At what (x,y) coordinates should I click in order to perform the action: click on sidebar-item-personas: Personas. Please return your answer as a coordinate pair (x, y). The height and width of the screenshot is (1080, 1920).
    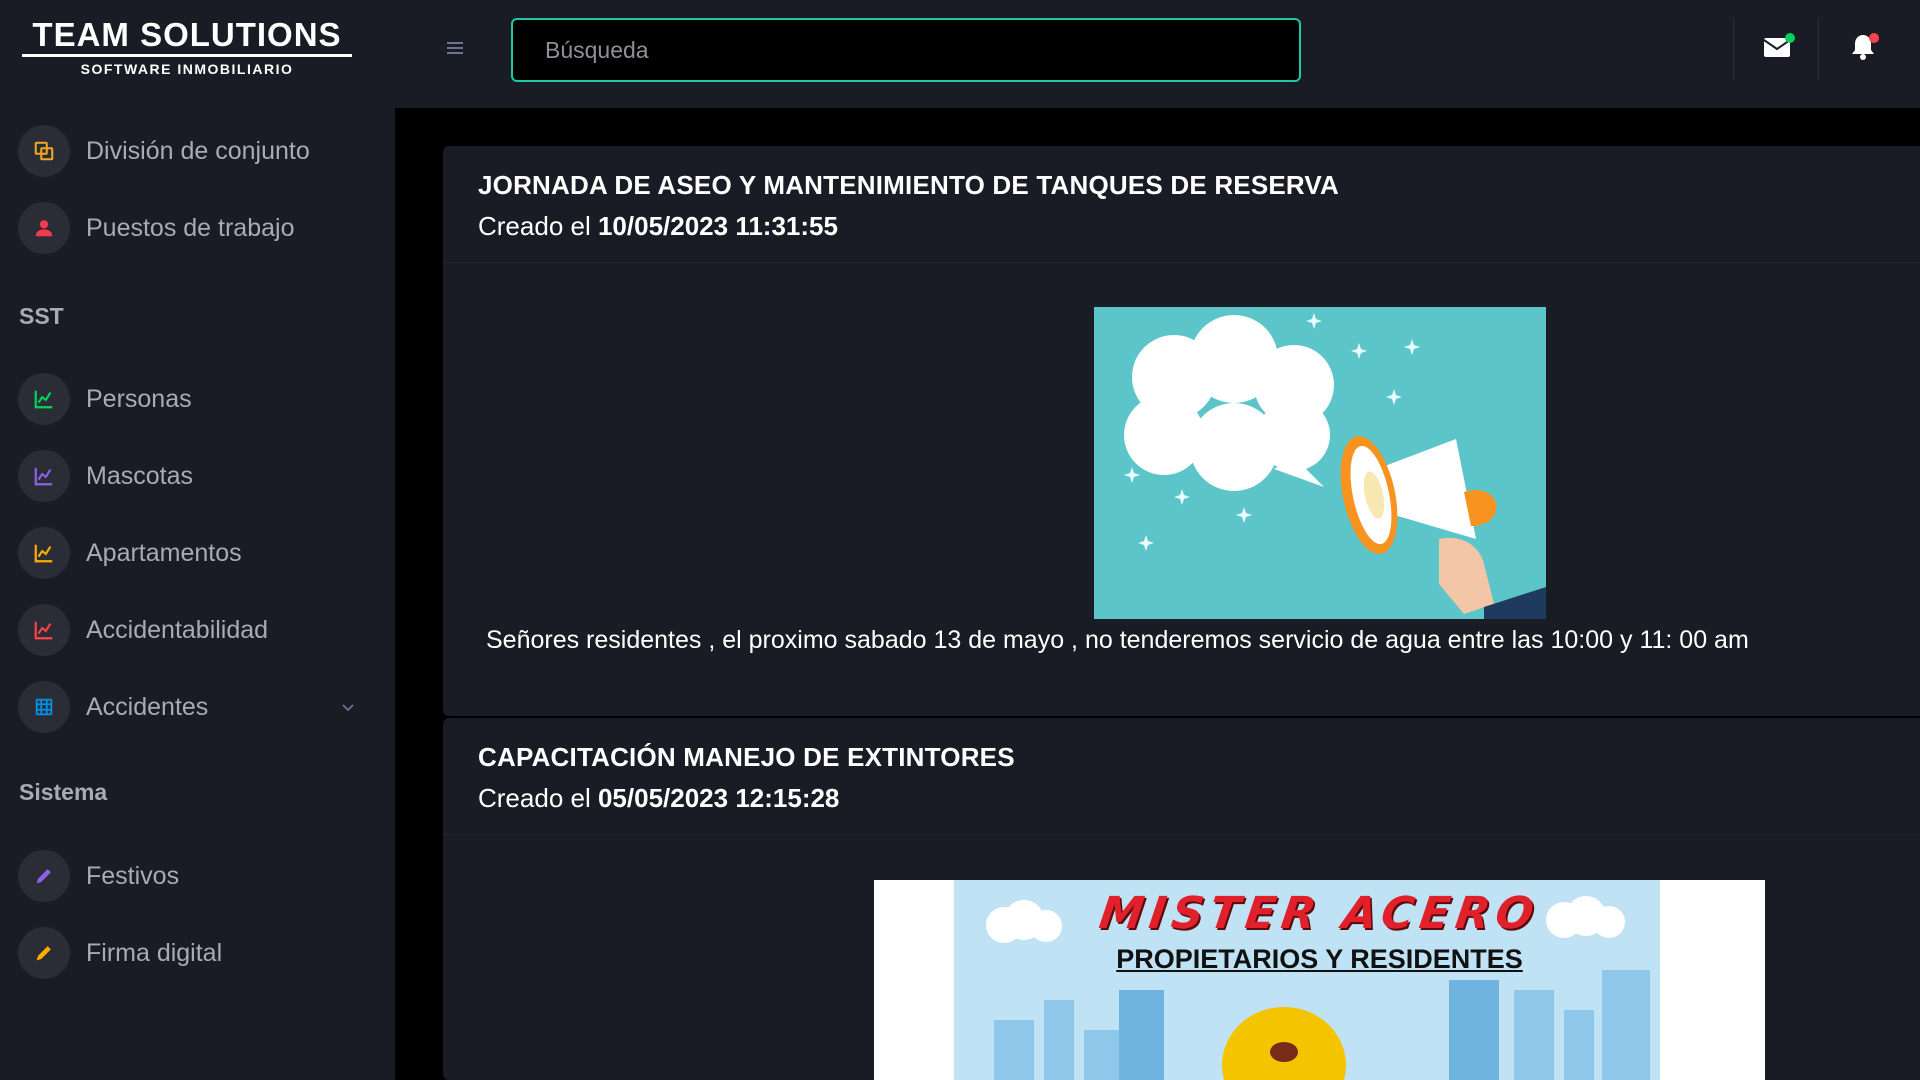
    Looking at the image, I should click on (188, 399).